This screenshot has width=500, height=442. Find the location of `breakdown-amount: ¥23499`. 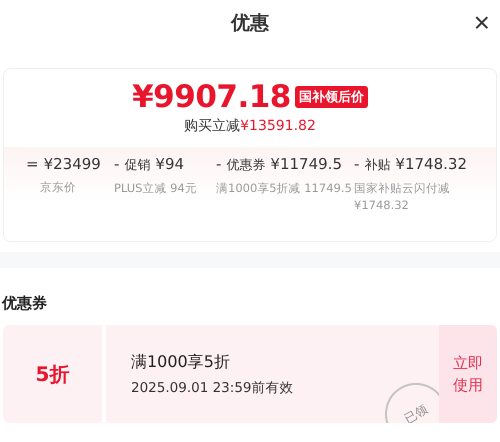

breakdown-amount: ¥23499 is located at coordinates (72, 164).